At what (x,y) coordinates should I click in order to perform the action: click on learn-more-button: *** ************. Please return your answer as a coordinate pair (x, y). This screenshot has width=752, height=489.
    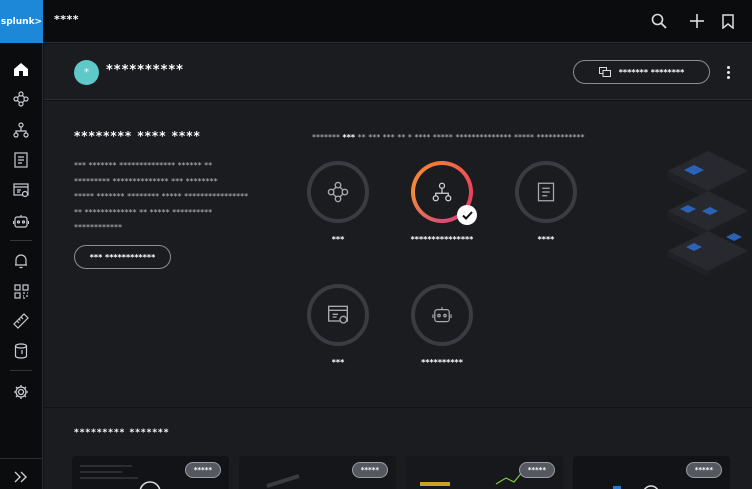
    Looking at the image, I should click on (122, 257).